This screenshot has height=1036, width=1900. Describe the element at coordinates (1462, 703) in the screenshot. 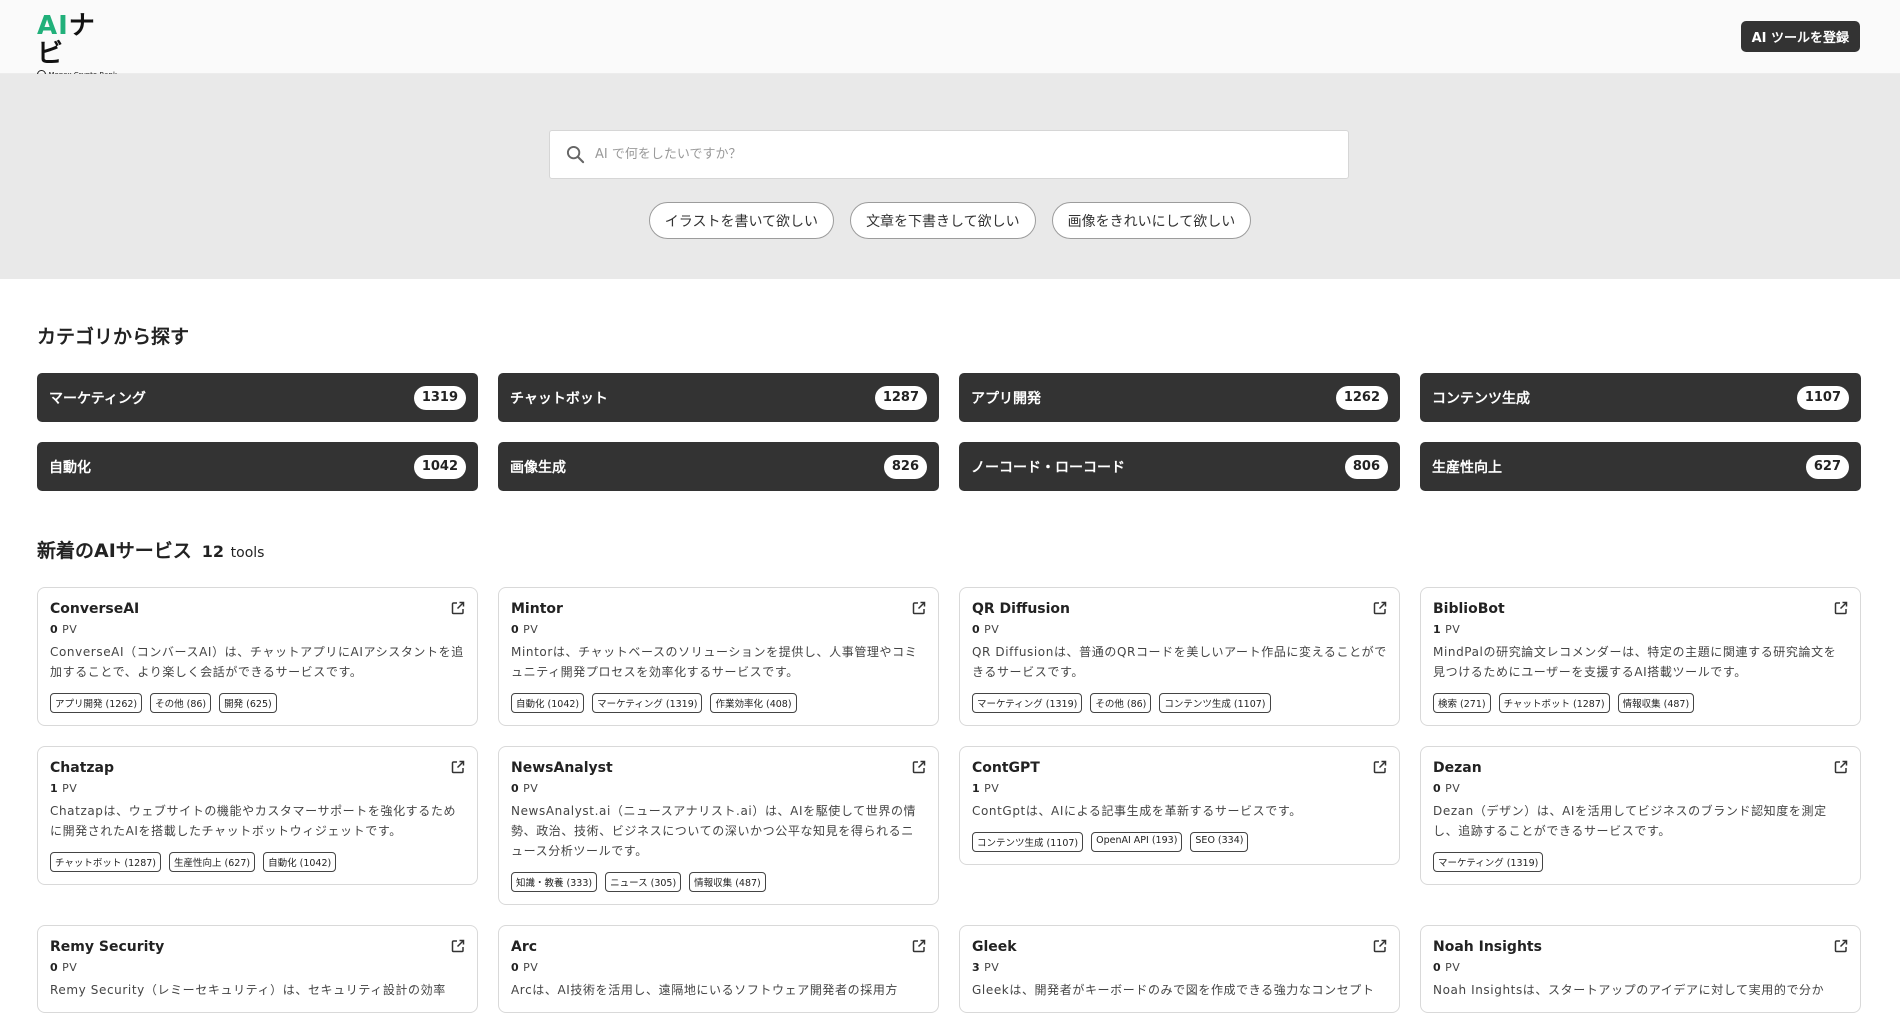

I see `tool-tag: 検索 (271)` at that location.